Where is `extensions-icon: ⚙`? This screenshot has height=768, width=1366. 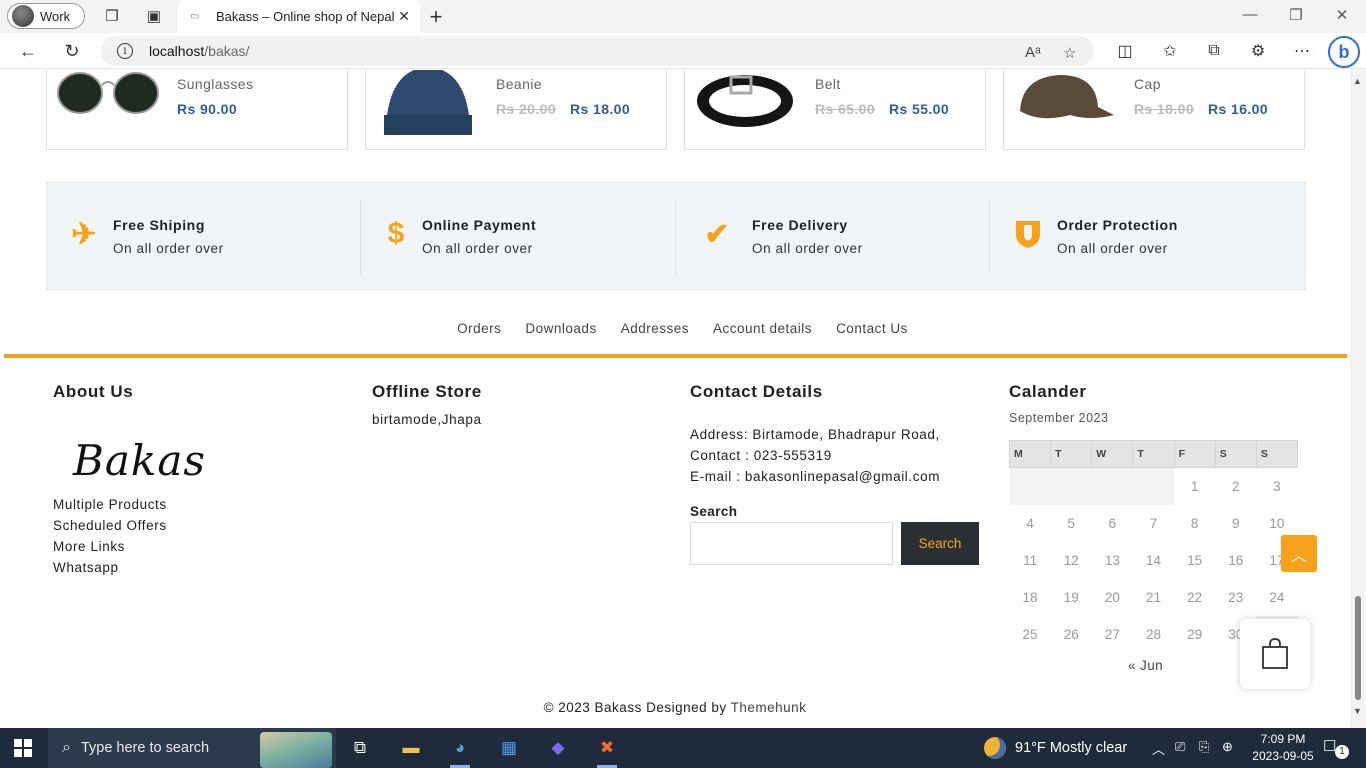
extensions-icon: ⚙ is located at coordinates (1258, 51).